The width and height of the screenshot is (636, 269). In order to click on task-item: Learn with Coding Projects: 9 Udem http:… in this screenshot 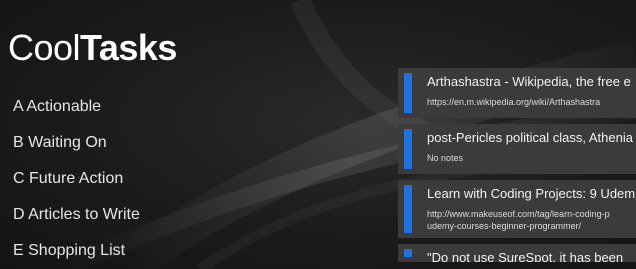, I will do `click(517, 209)`.